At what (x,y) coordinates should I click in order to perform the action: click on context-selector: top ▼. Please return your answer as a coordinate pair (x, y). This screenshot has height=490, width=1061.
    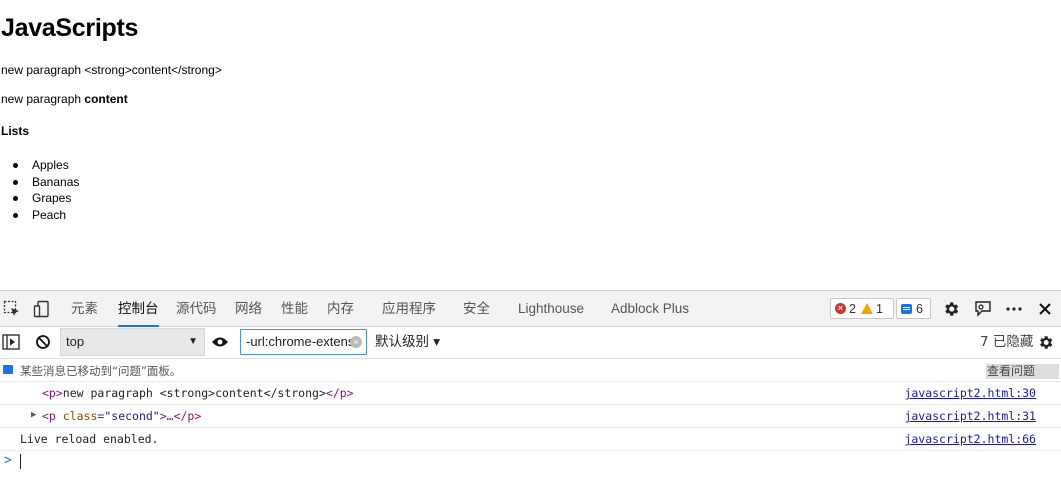
    Looking at the image, I should click on (132, 342).